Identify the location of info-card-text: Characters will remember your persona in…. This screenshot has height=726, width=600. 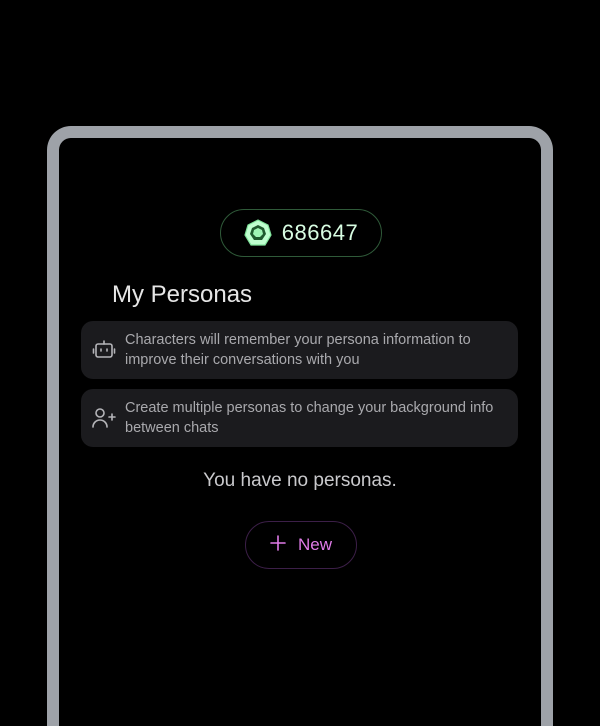
(298, 350).